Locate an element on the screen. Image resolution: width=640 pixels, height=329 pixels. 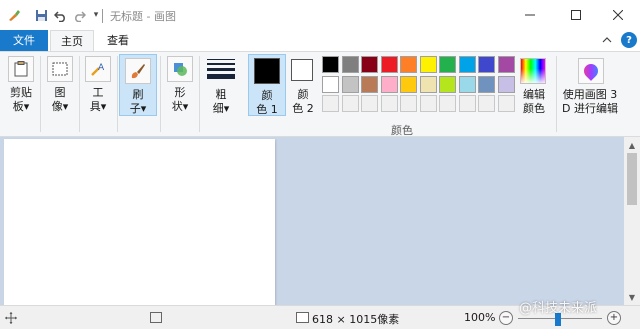
image-icon is located at coordinates (60, 69).